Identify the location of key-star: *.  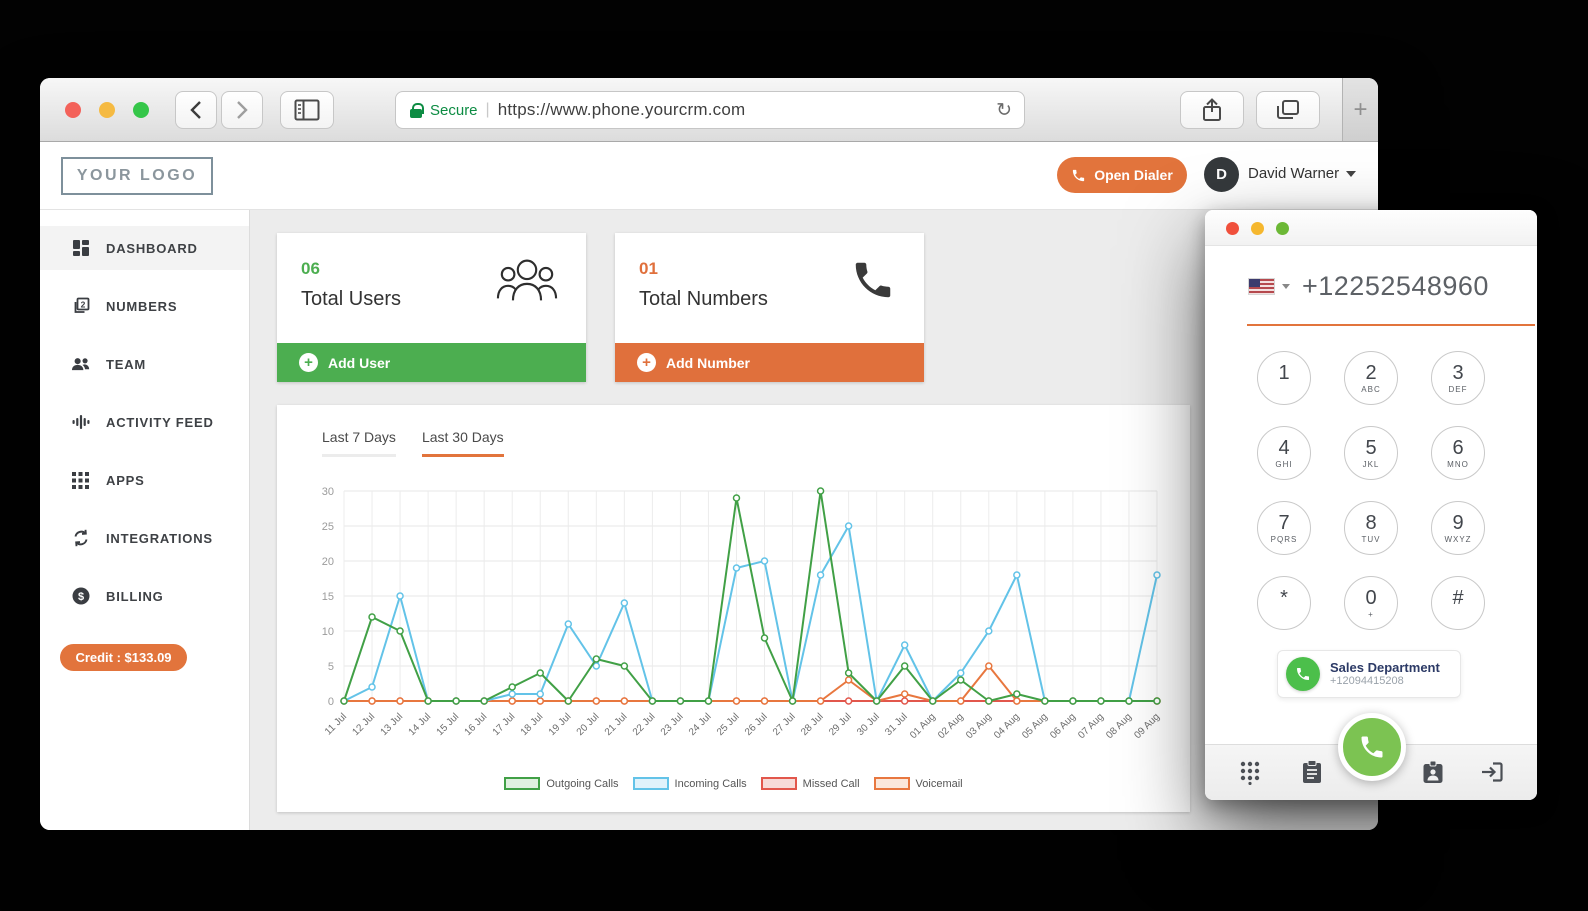
(1284, 603).